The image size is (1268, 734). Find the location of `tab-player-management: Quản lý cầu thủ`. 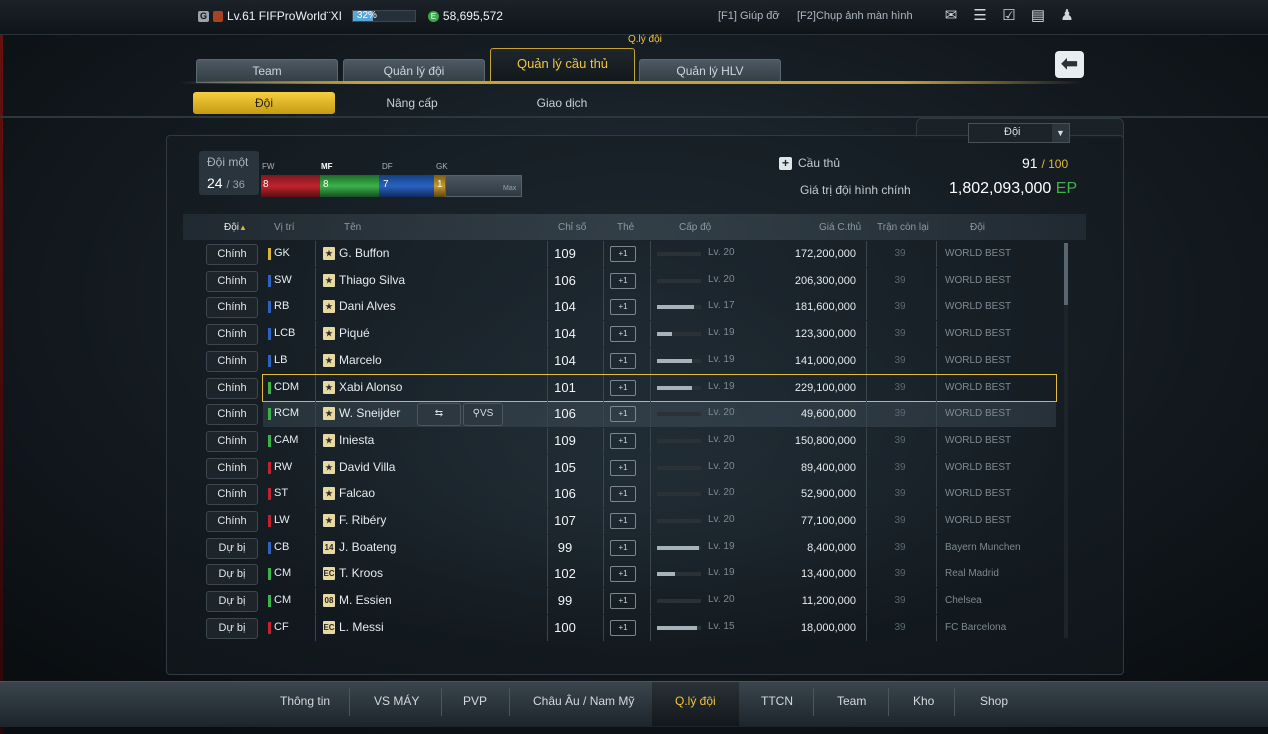

tab-player-management: Quản lý cầu thủ is located at coordinates (562, 64).